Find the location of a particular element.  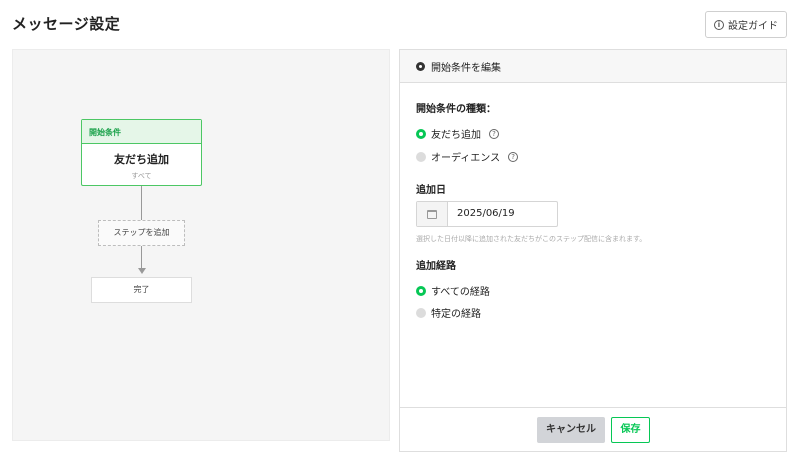

radio-label: オーディエンス is located at coordinates (466, 158).